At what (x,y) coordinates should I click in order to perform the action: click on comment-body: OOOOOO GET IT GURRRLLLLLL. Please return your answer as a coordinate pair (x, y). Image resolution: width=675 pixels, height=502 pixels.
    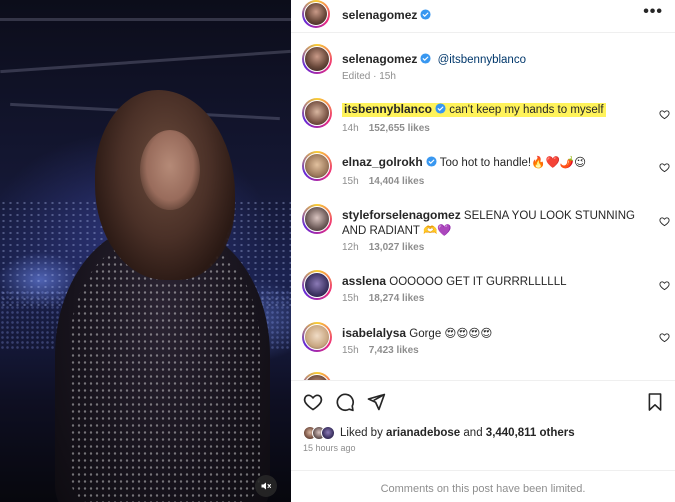
    Looking at the image, I should click on (478, 282).